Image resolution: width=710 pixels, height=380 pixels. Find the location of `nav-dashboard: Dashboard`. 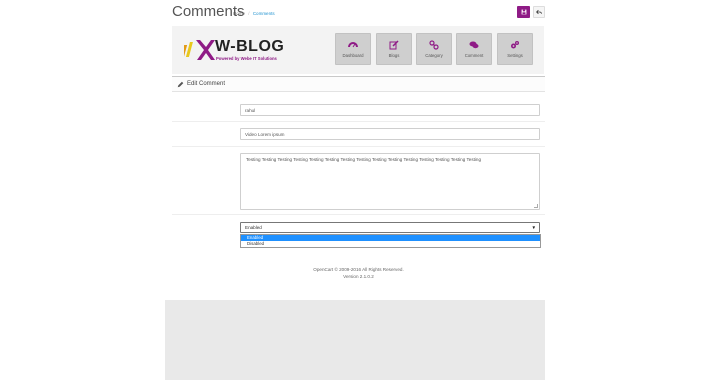

nav-dashboard: Dashboard is located at coordinates (353, 49).